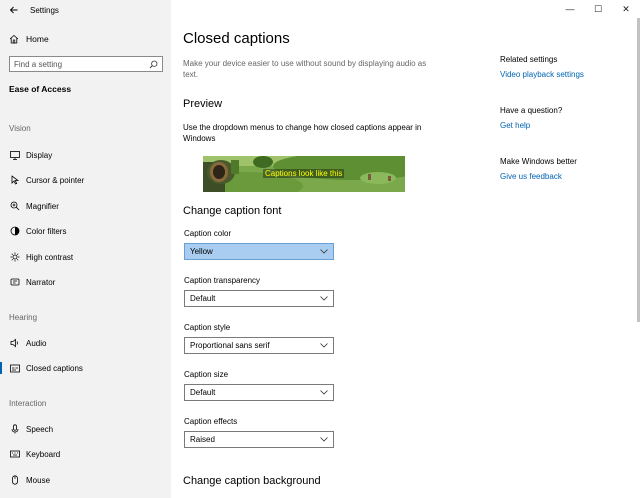 Image resolution: width=640 pixels, height=498 pixels. I want to click on sidebar-item-magnifier: Magnifier, so click(85, 206).